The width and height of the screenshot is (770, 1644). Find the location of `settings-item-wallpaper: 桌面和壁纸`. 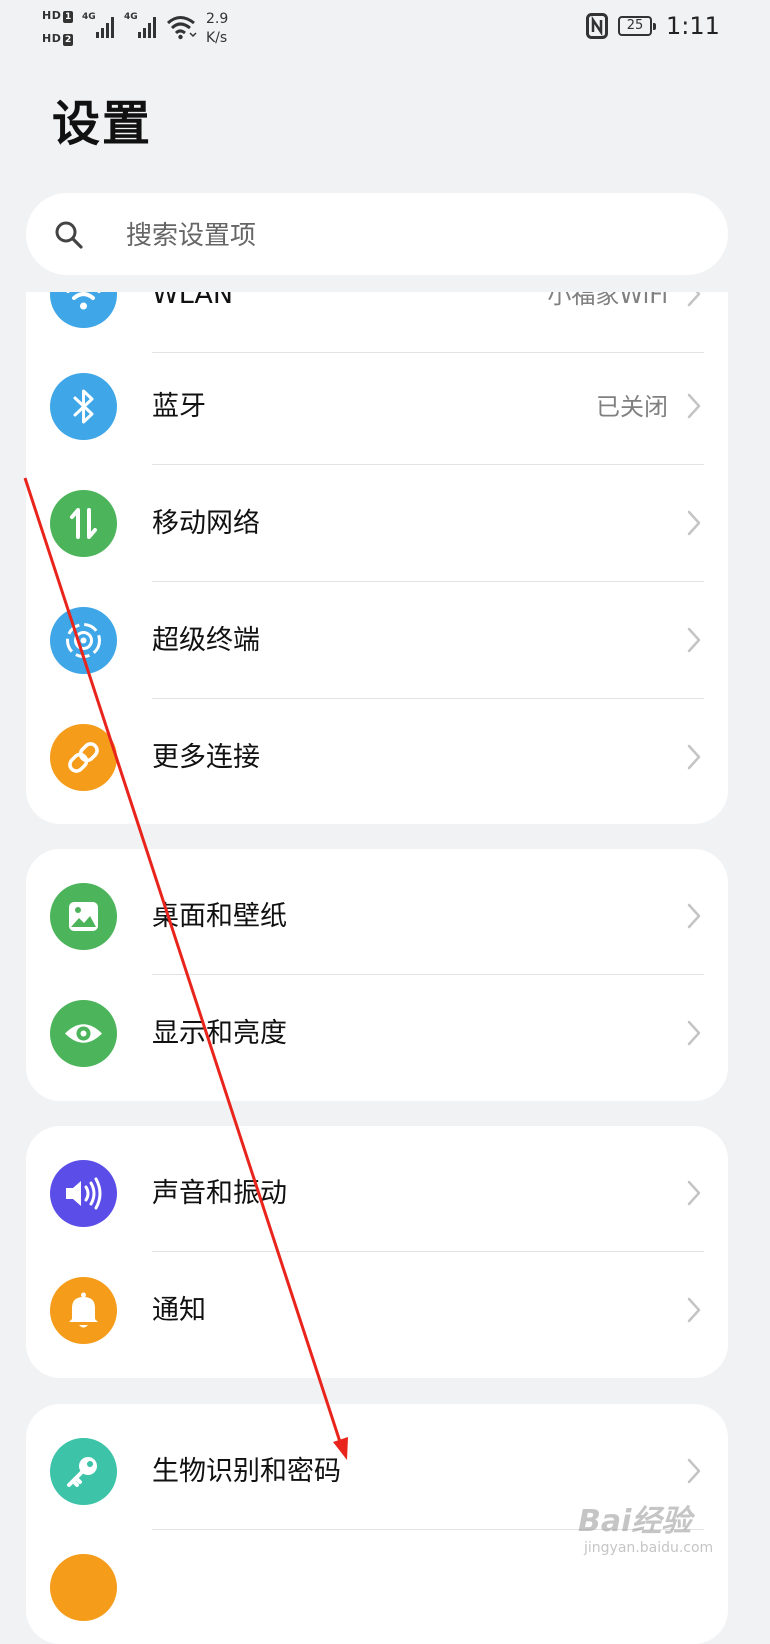

settings-item-wallpaper: 桌面和壁纸 is located at coordinates (377, 916).